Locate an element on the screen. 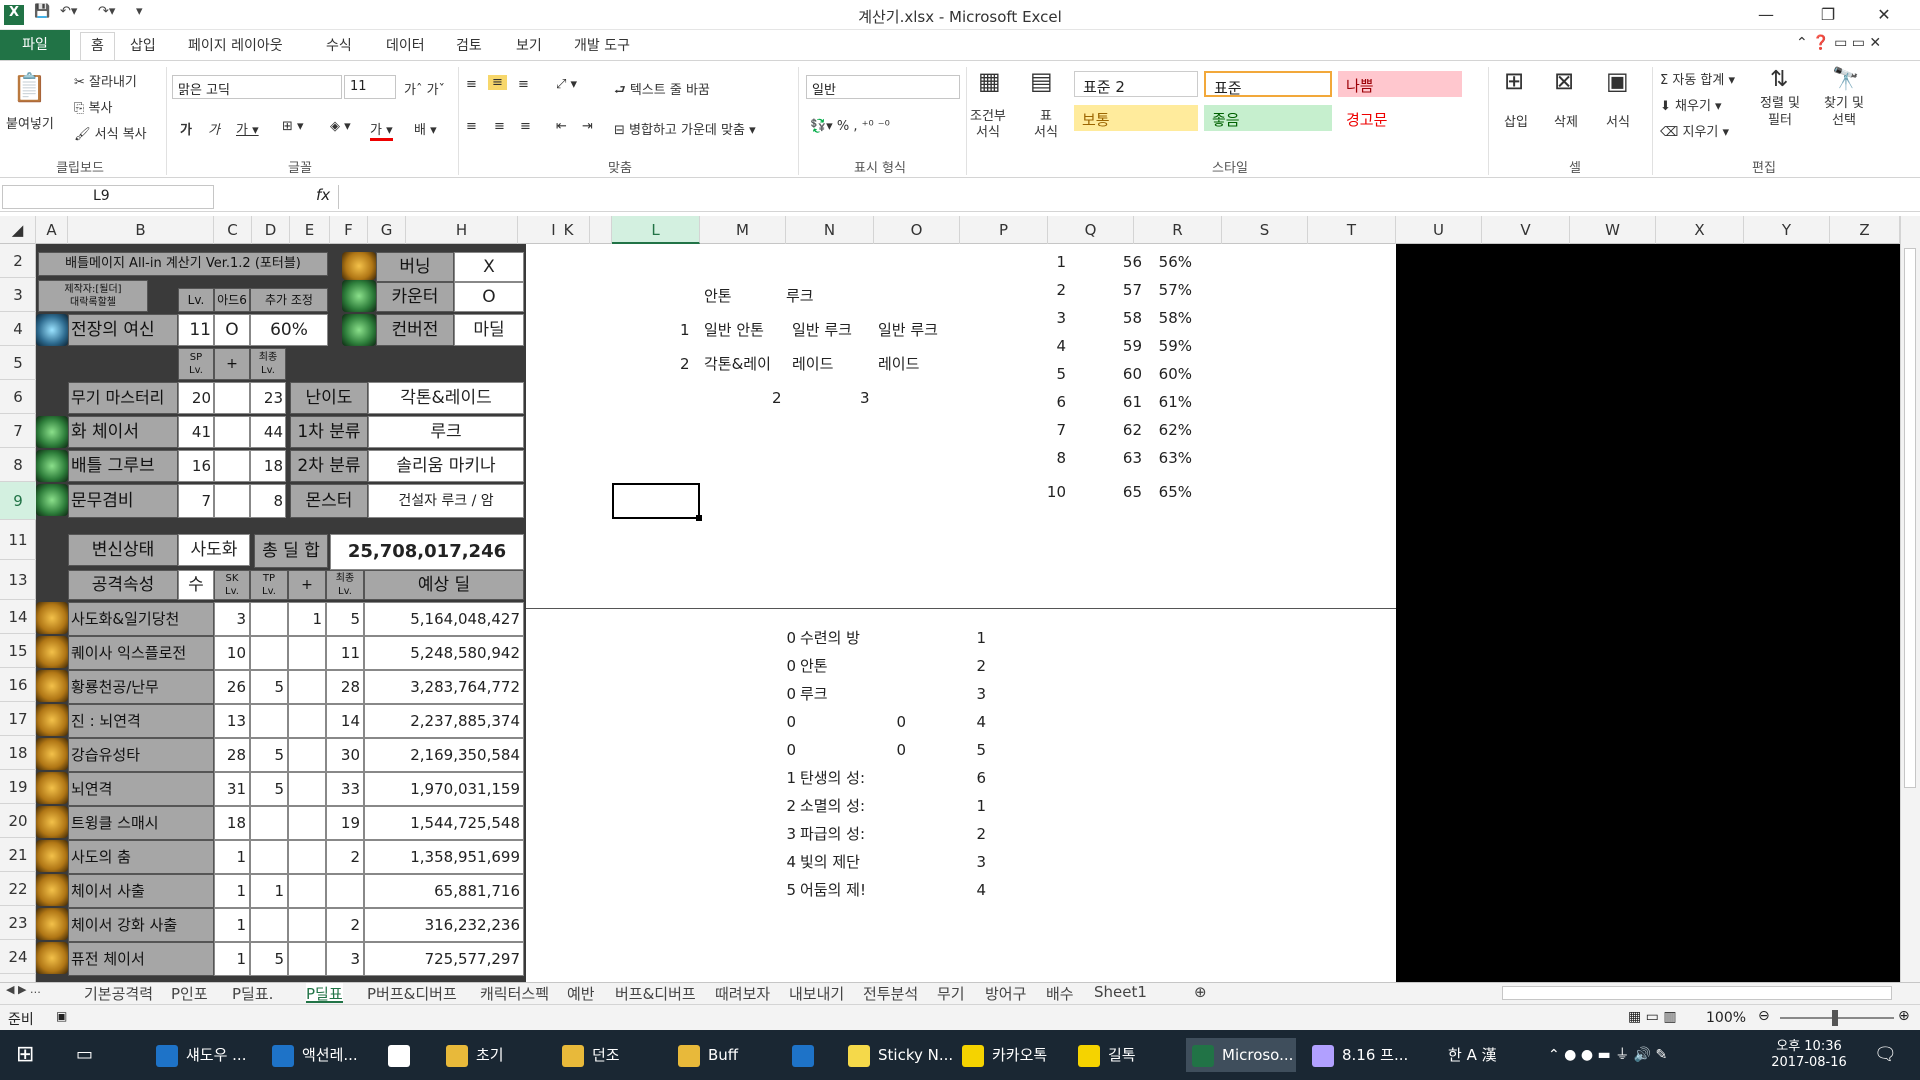  col-header-q: Q is located at coordinates (1091, 230).